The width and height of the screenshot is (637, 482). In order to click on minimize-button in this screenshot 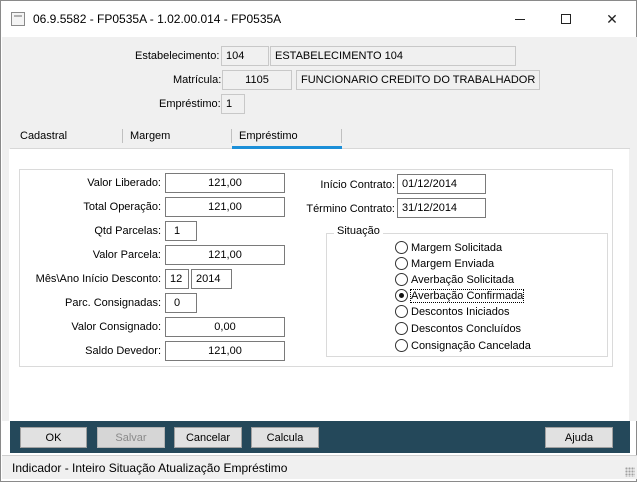, I will do `click(520, 19)`.